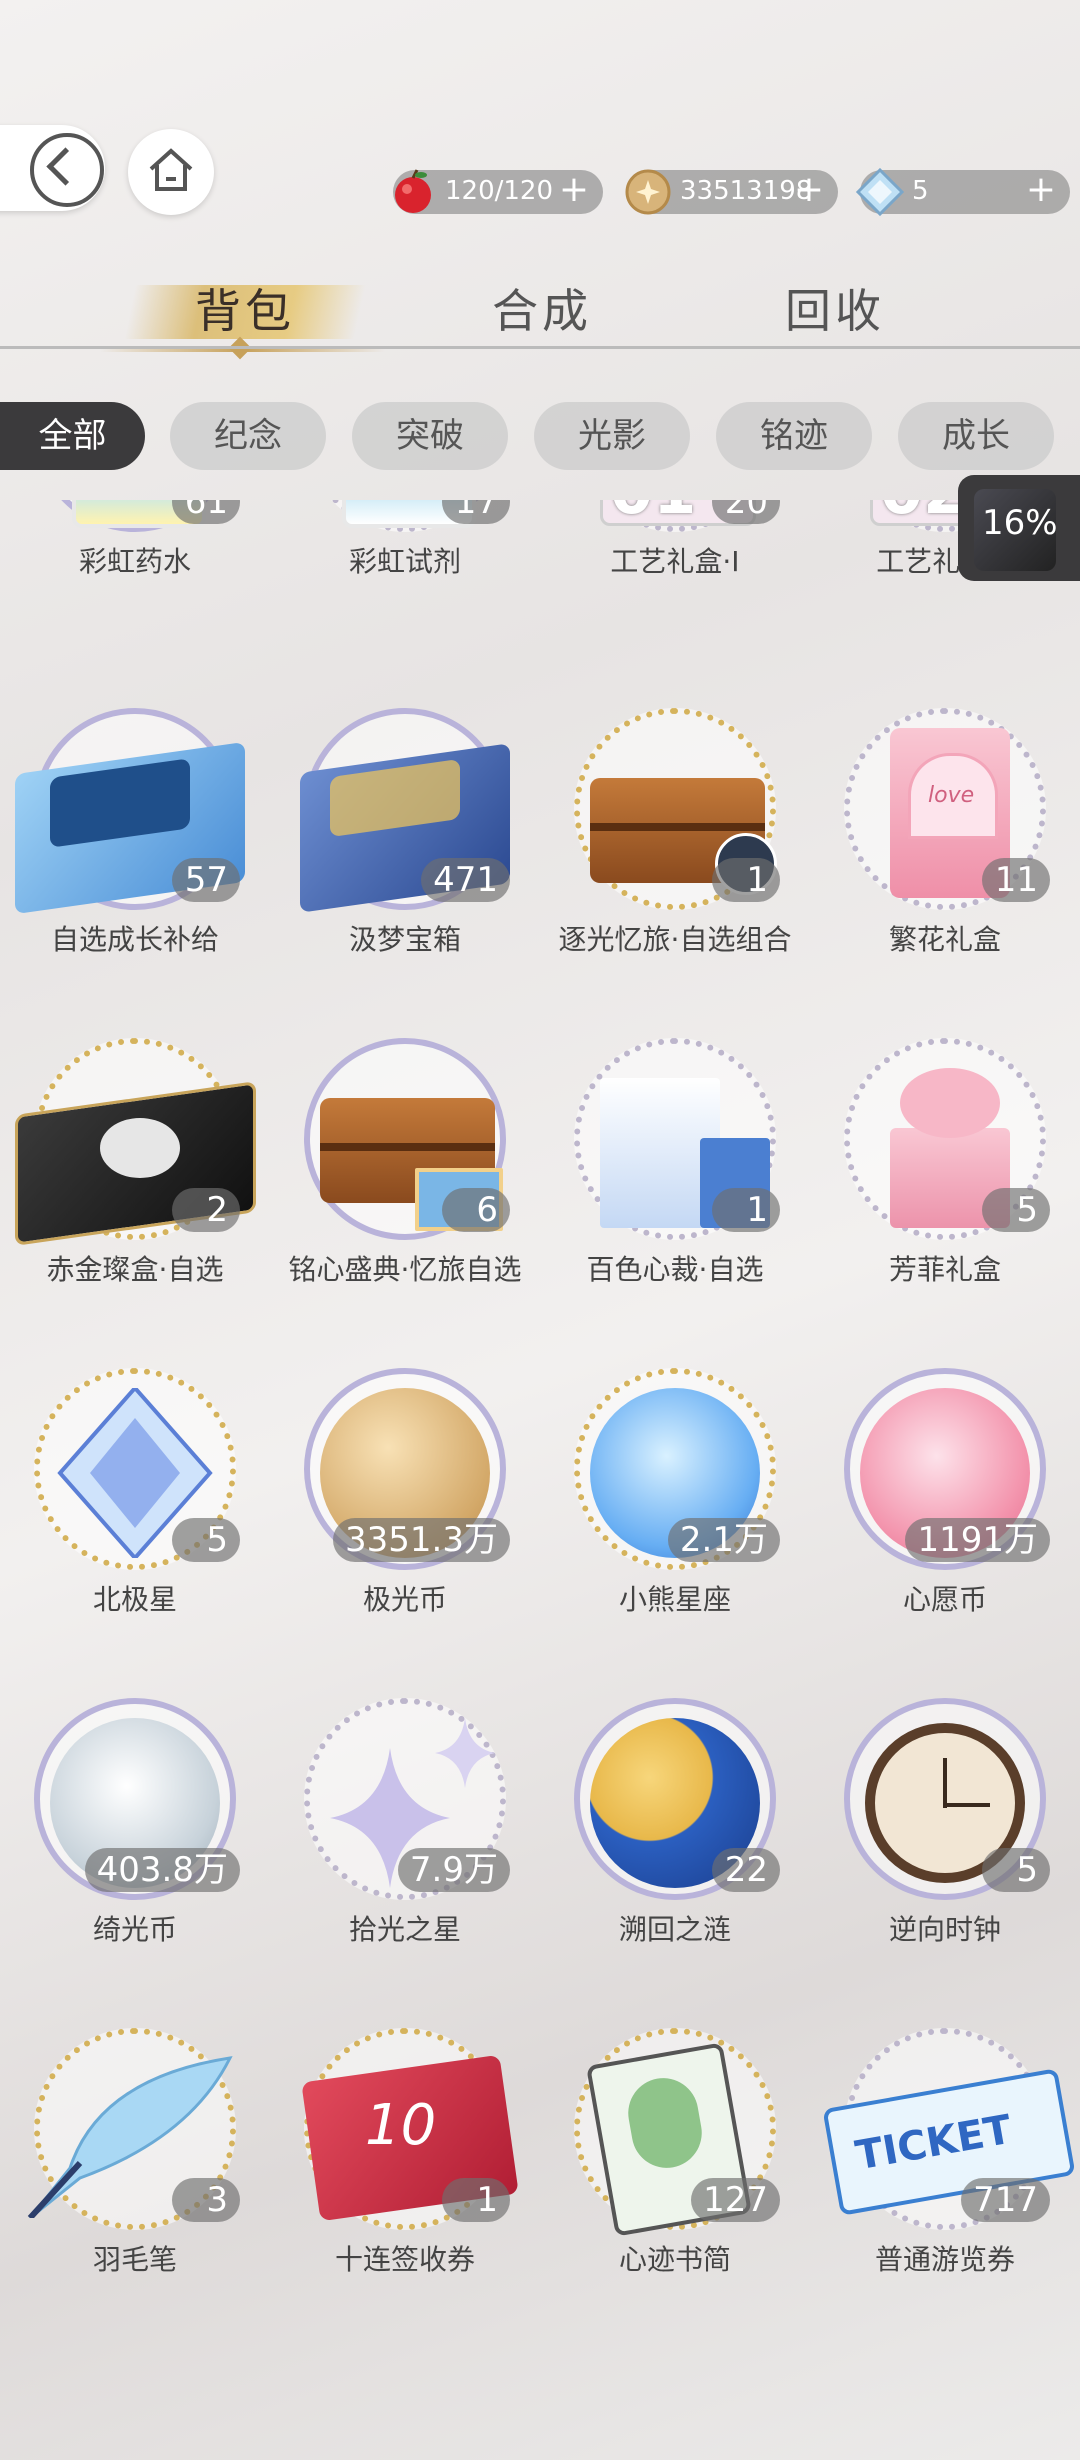 The image size is (1080, 2460). I want to click on progress-percent: 16%, so click(1020, 523).